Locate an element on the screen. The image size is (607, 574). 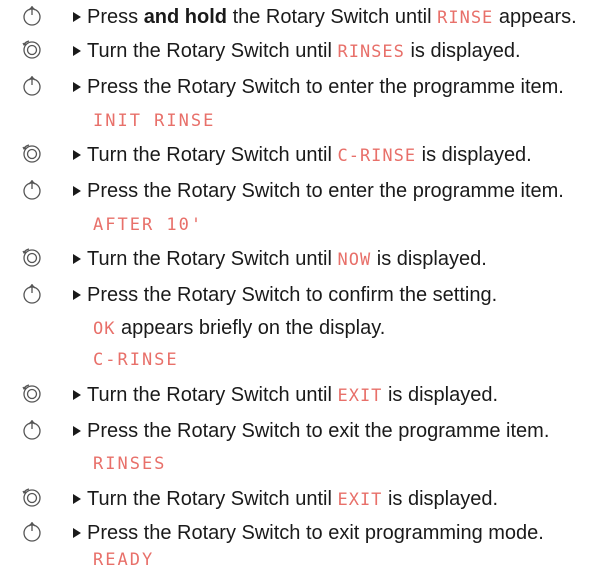
display-readout: RINSES is located at coordinates (130, 464).